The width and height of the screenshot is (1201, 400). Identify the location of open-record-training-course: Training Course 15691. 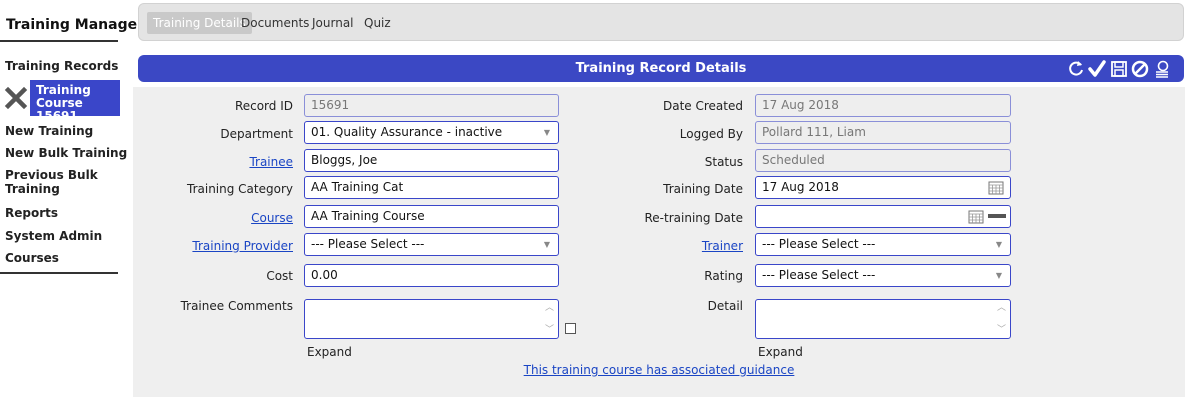
(75, 101).